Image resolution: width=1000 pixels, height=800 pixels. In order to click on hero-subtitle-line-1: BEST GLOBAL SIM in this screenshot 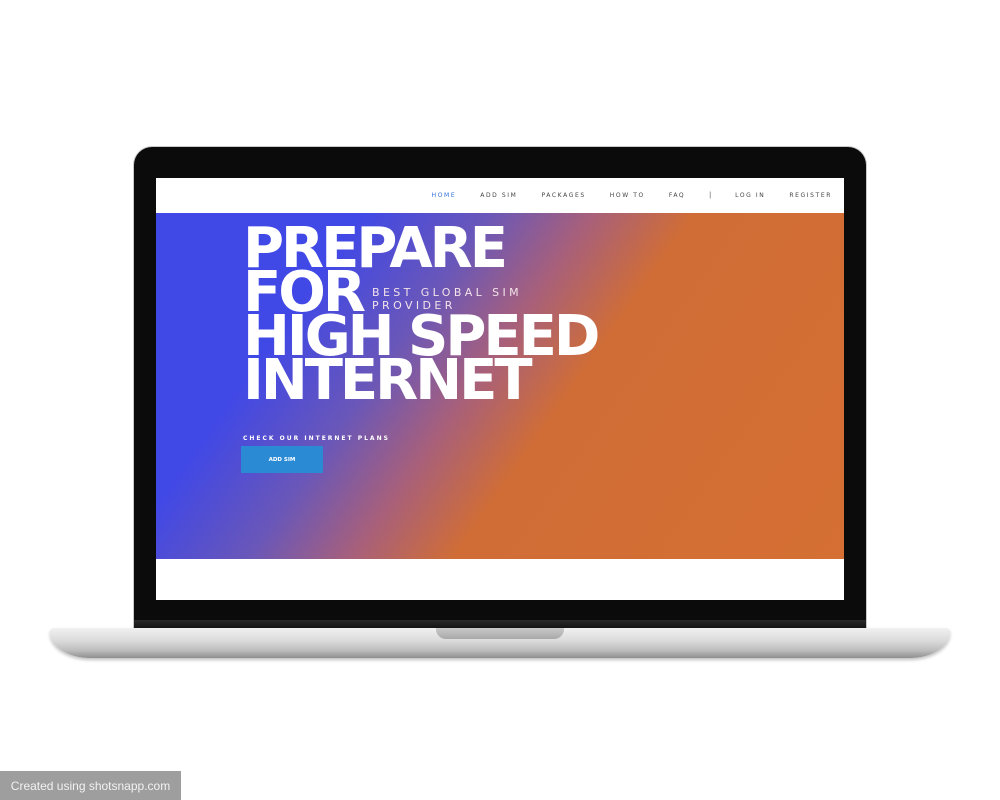, I will do `click(447, 292)`.